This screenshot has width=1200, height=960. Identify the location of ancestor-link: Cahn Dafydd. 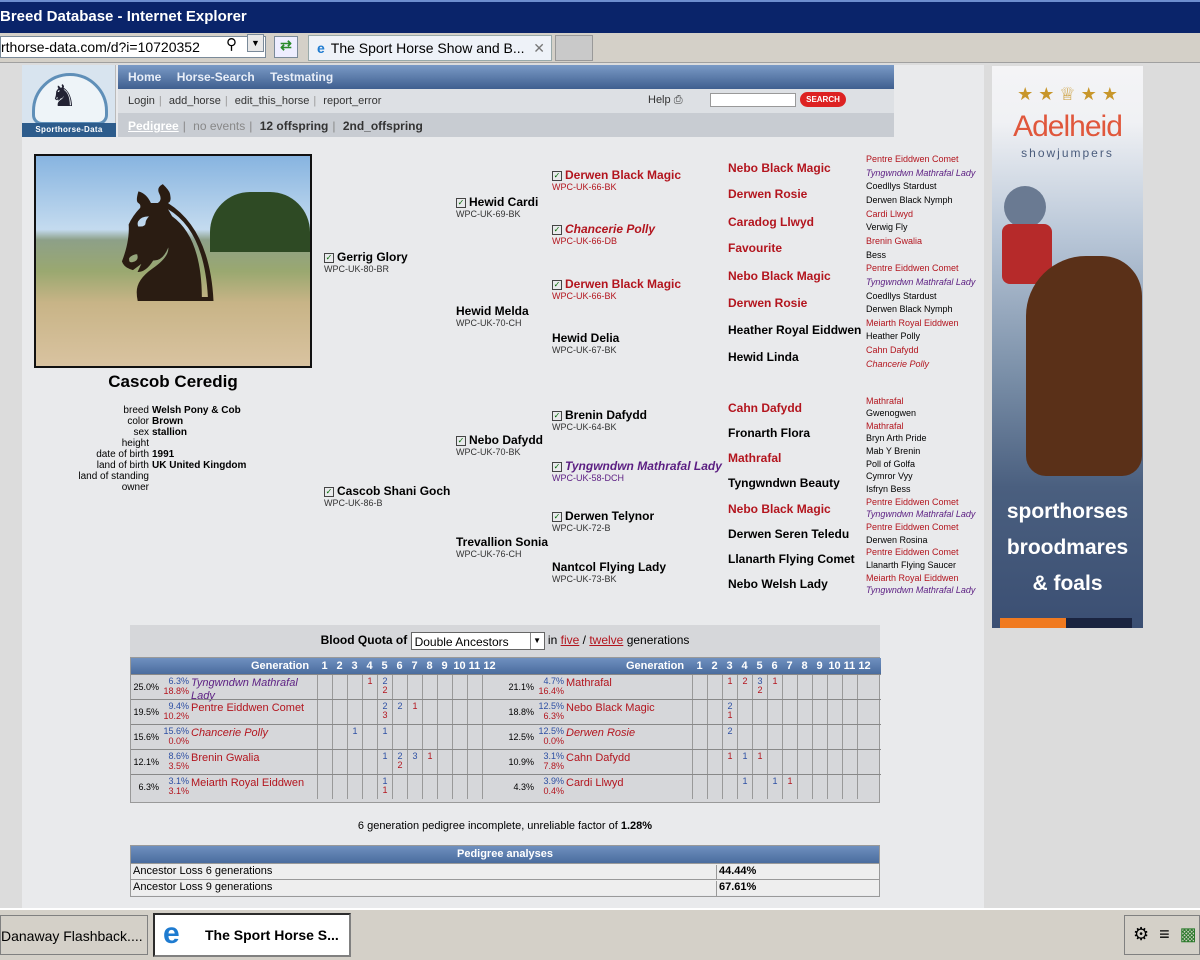
(629, 758).